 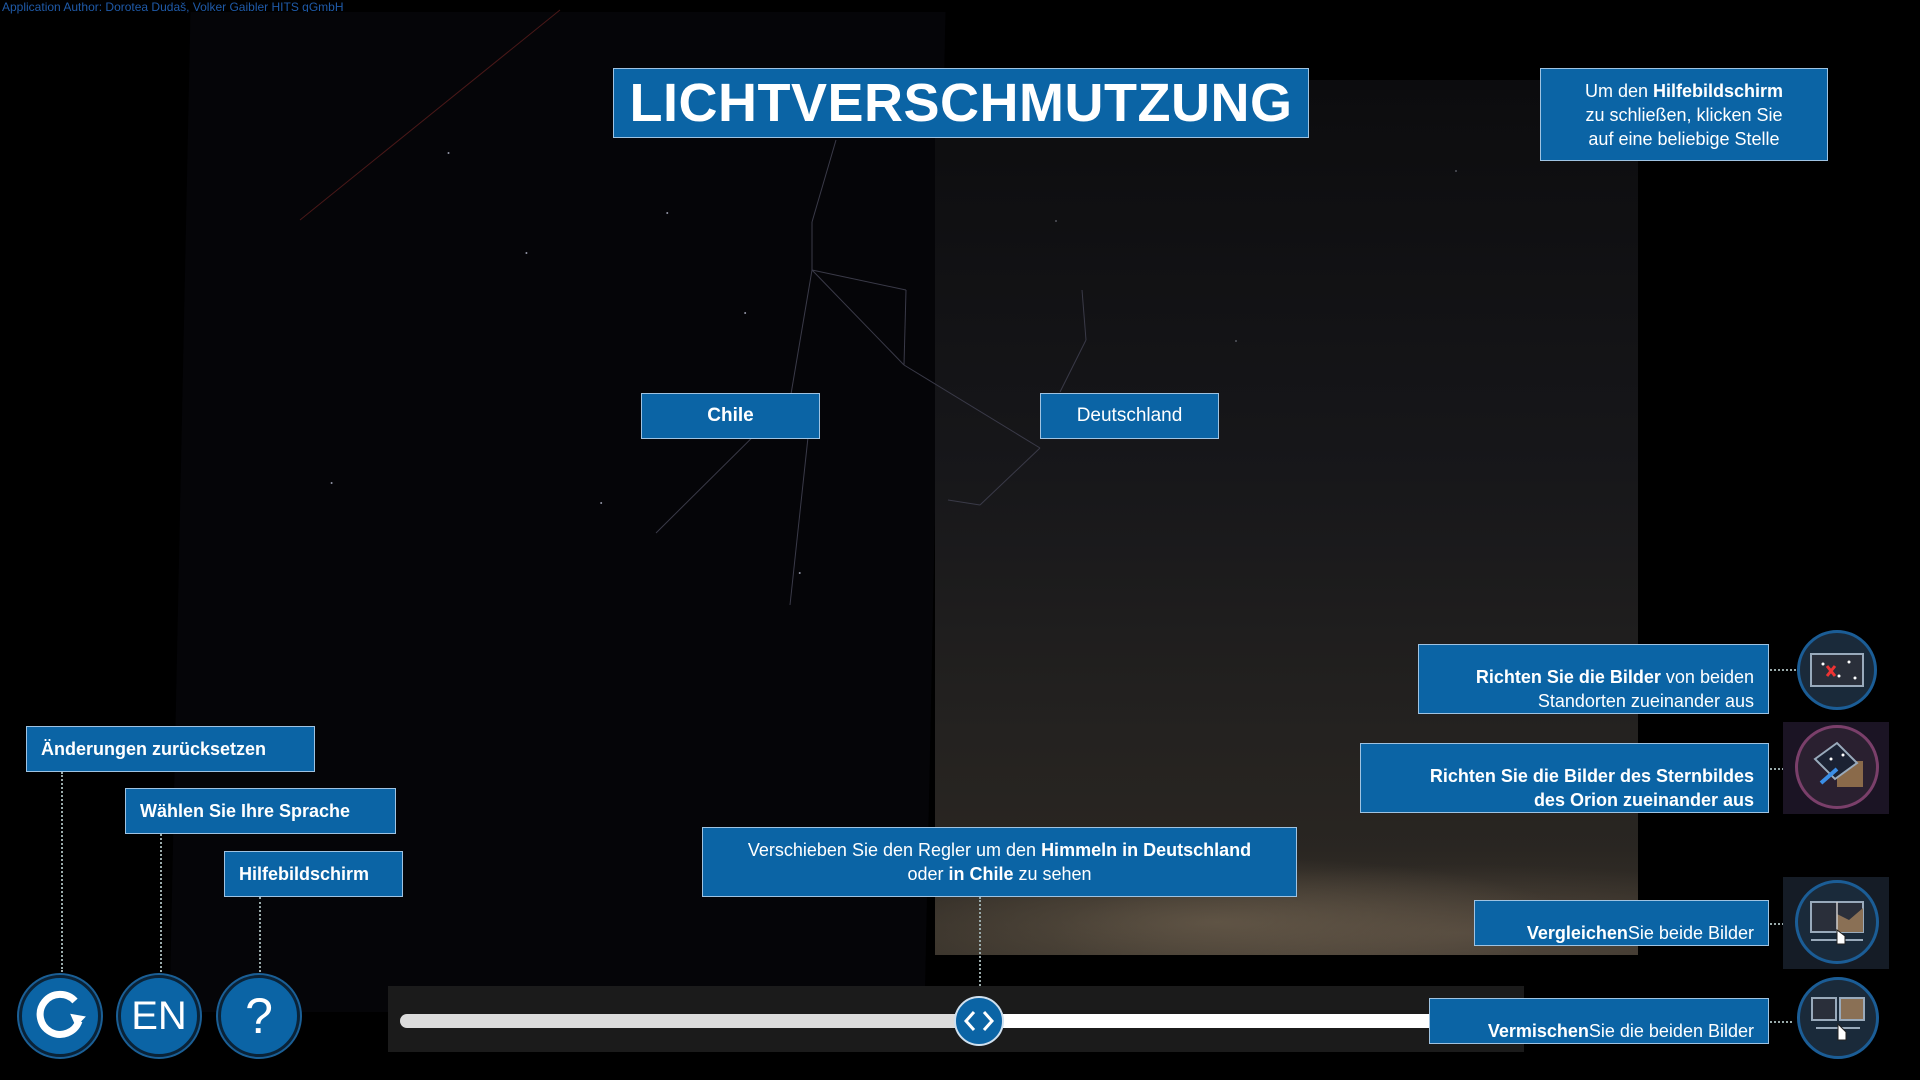 I want to click on reset-icon, so click(x=61, y=1014).